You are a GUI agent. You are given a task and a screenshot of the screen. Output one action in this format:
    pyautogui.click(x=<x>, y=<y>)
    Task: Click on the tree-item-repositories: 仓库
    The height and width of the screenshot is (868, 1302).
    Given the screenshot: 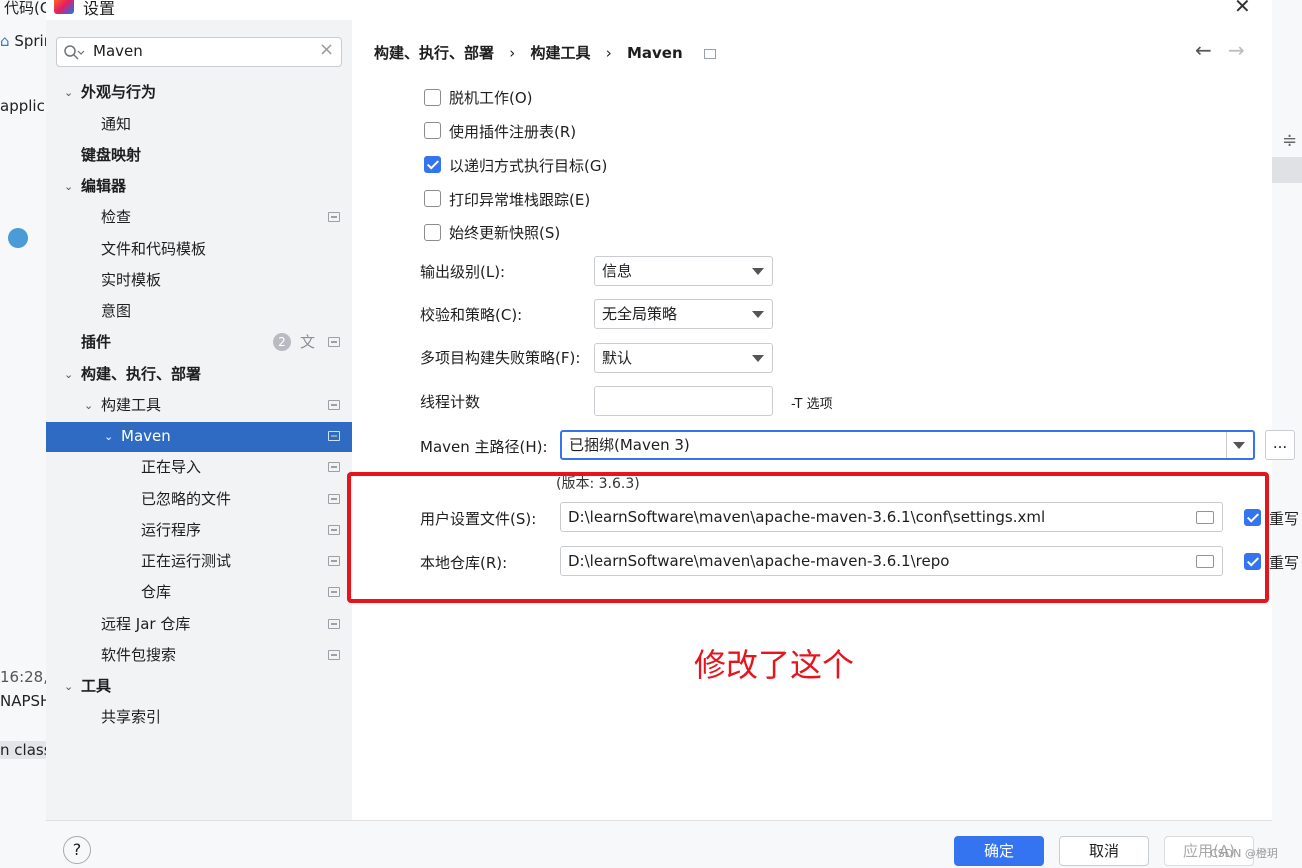 What is the action you would take?
    pyautogui.click(x=156, y=592)
    